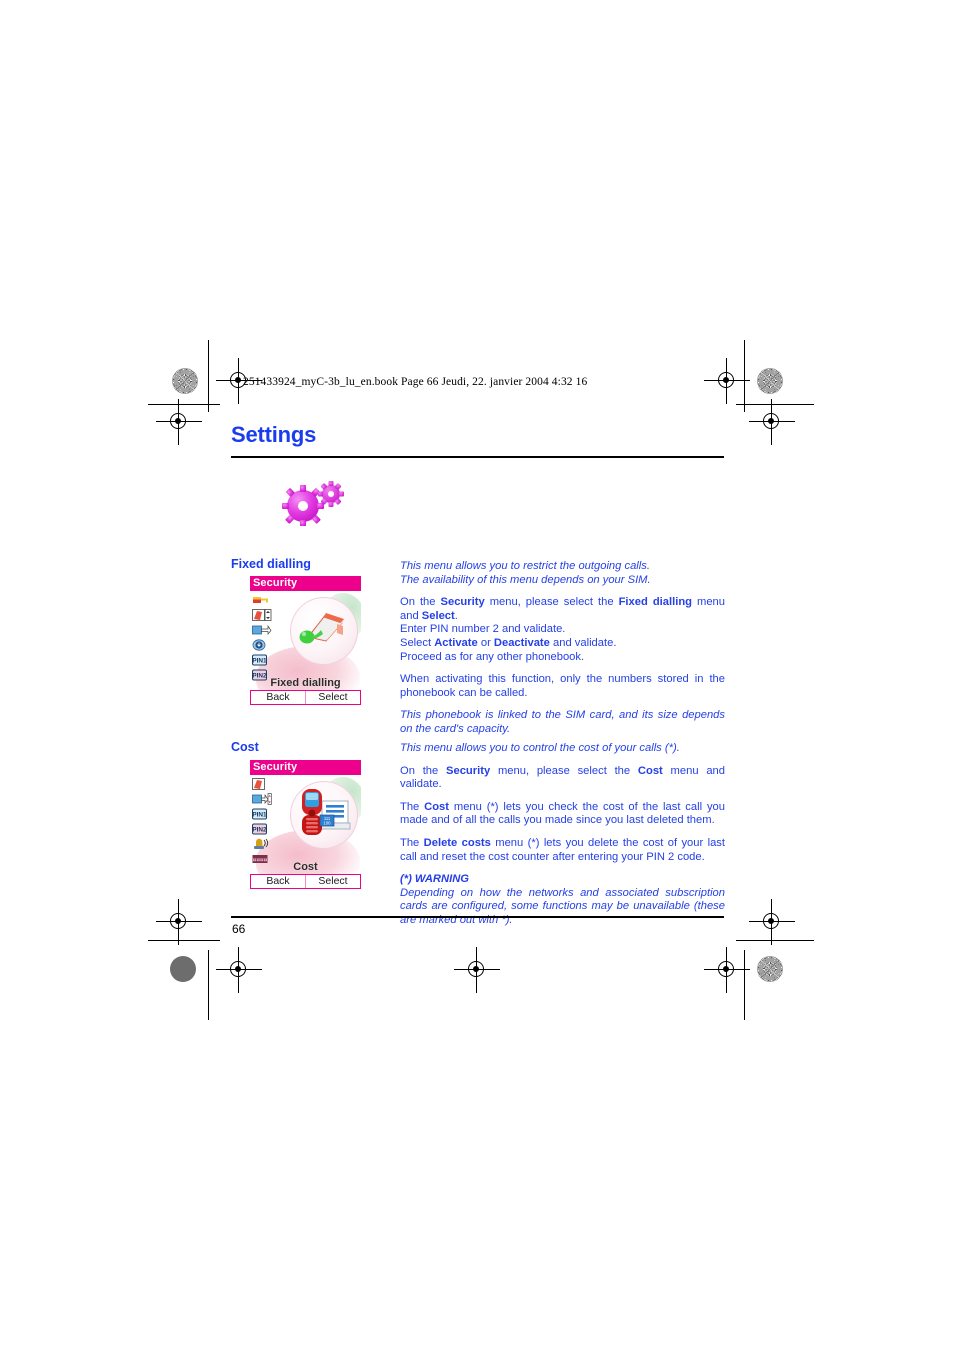  What do you see at coordinates (305, 683) in the screenshot?
I see `phone-screen-menu-label: Fixed dialling` at bounding box center [305, 683].